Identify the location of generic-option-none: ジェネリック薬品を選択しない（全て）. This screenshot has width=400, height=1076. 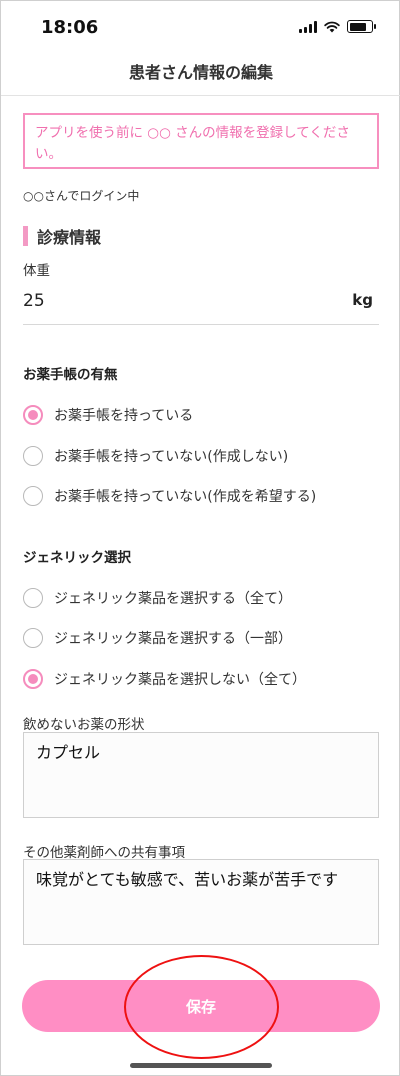
(164, 679).